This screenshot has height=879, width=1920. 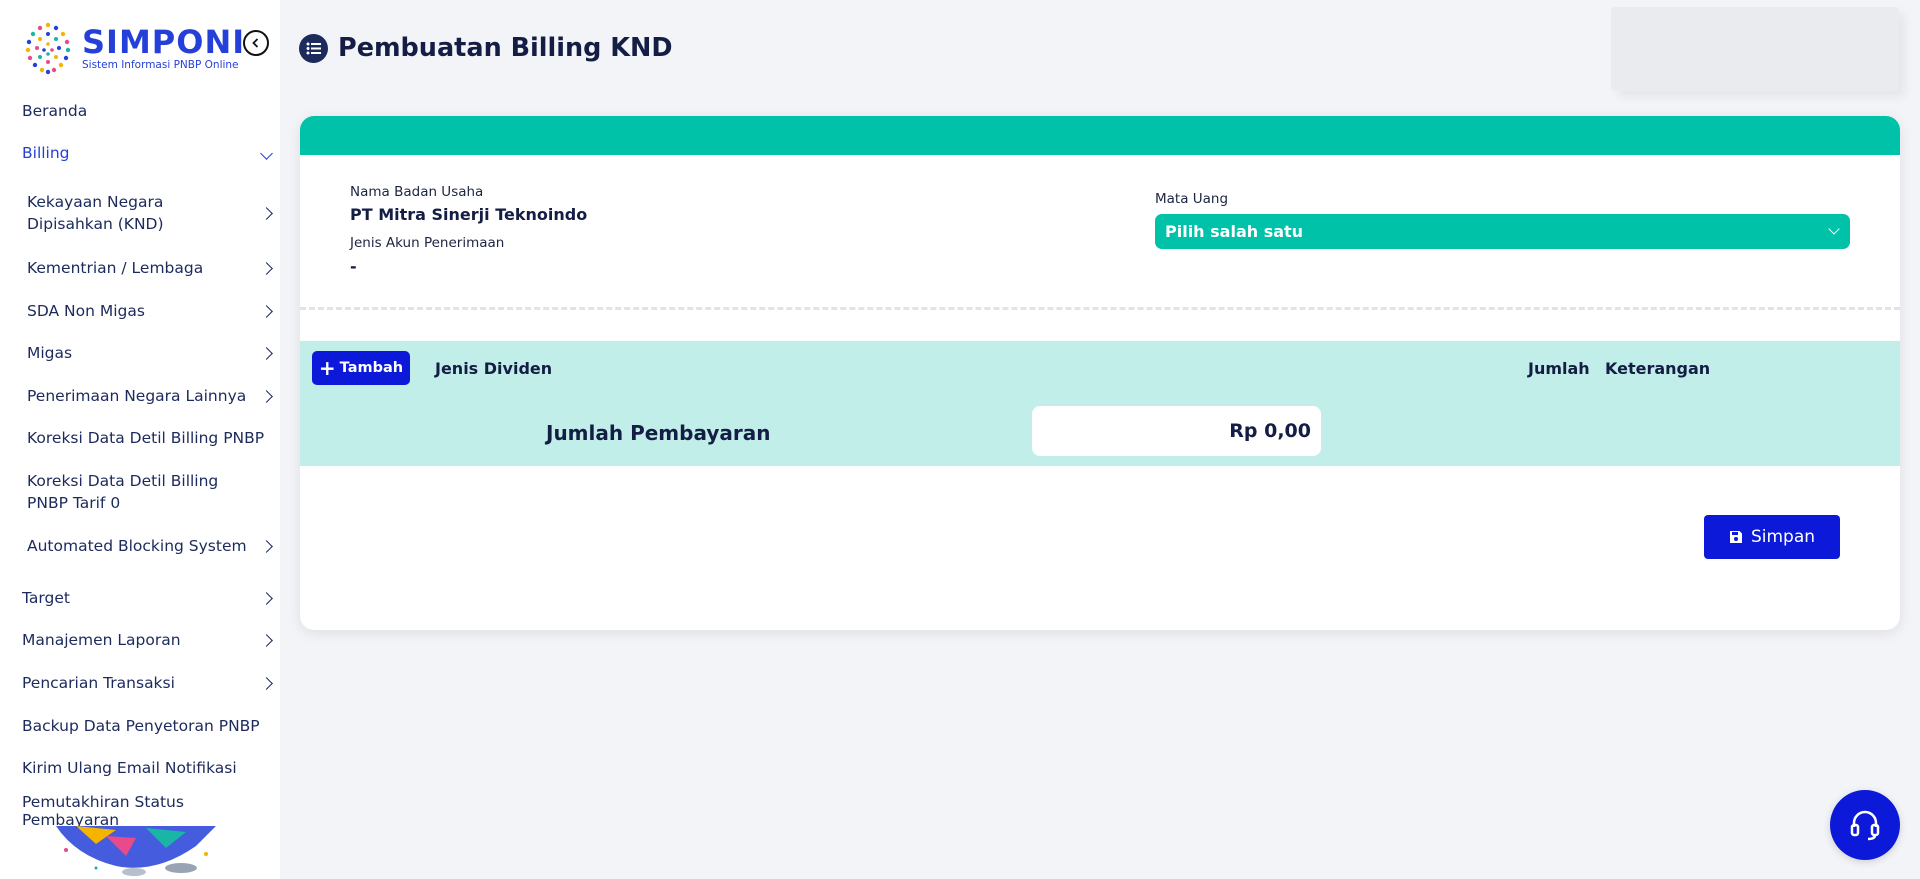 I want to click on page-title: Pembuatan Billing KND, so click(x=505, y=48).